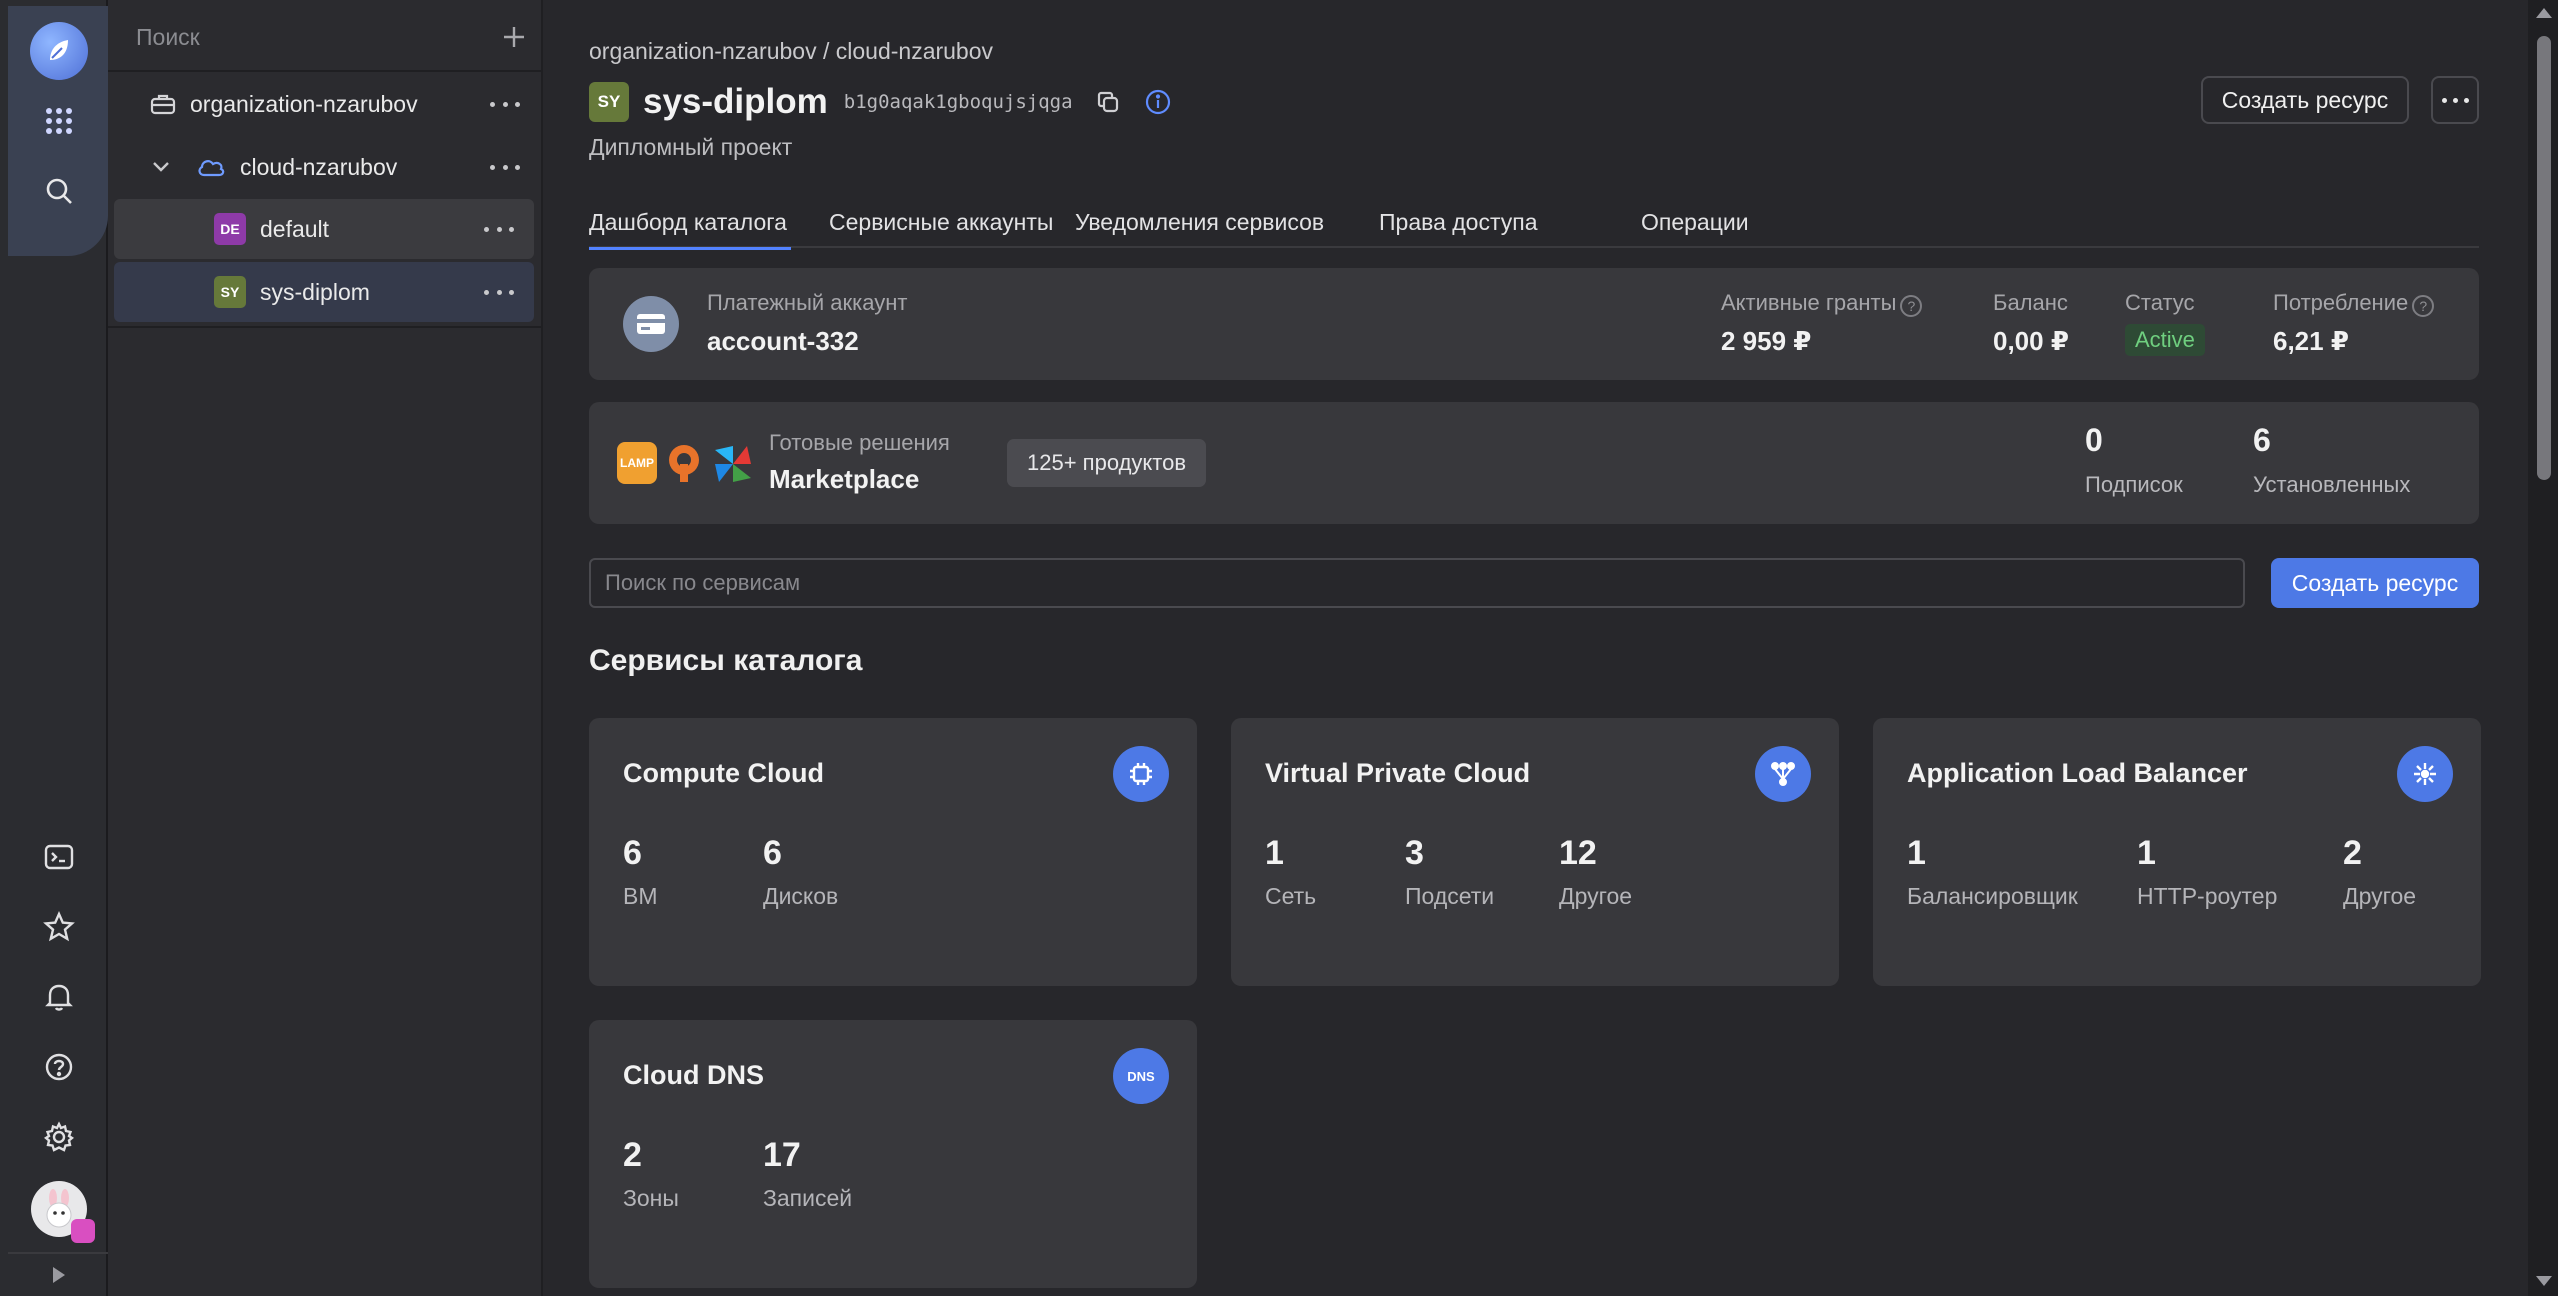 The image size is (2558, 1296). Describe the element at coordinates (844, 479) in the screenshot. I see `marketplace-title: Marketplace` at that location.